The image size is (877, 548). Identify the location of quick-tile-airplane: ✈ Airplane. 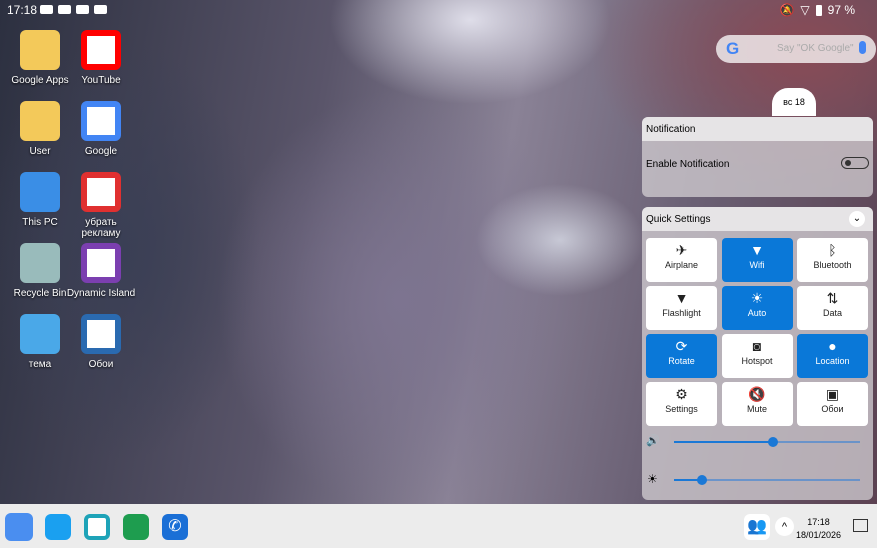
(681, 260).